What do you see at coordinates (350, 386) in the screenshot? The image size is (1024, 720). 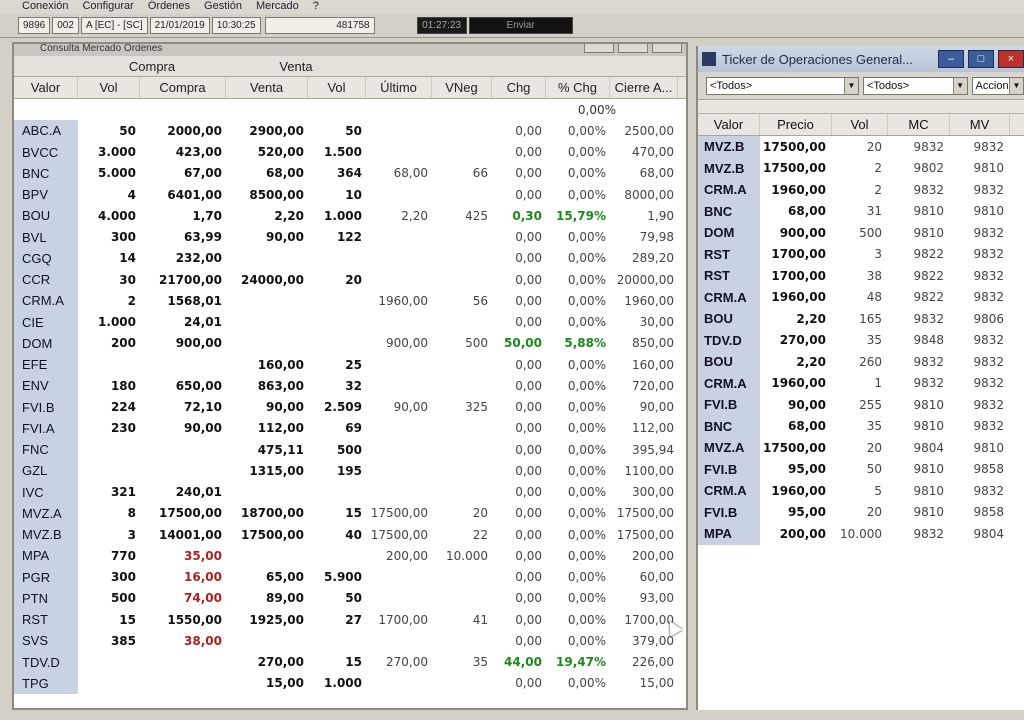 I see `table-row: ENV 180 650,00 863,00 32 0,00 0,00% 720,00` at bounding box center [350, 386].